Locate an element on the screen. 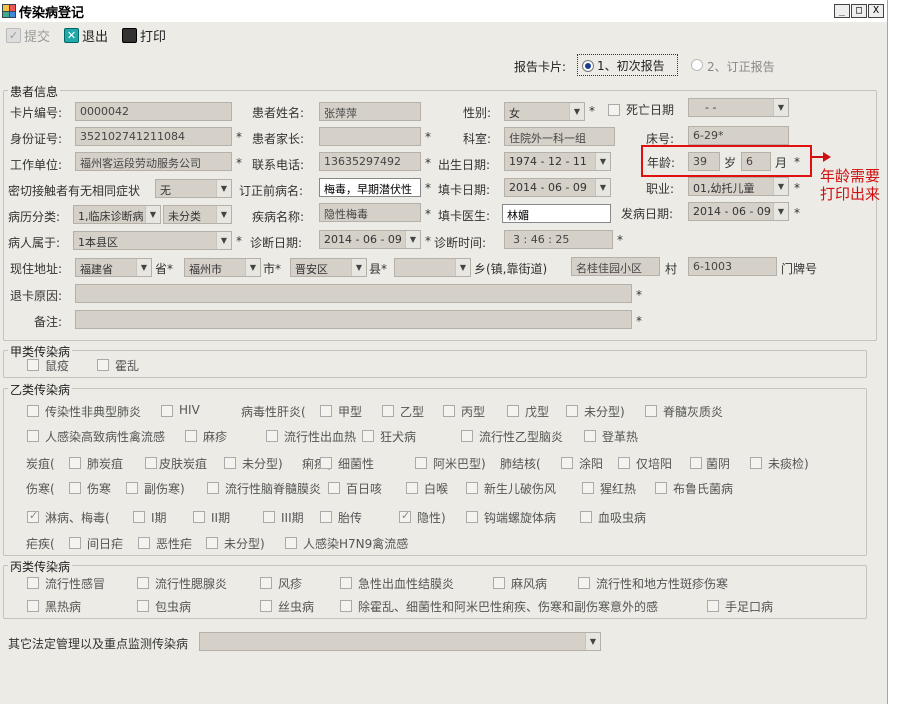 The width and height of the screenshot is (900, 704). diag-time-field: 3 : 46 : 25 is located at coordinates (558, 239).